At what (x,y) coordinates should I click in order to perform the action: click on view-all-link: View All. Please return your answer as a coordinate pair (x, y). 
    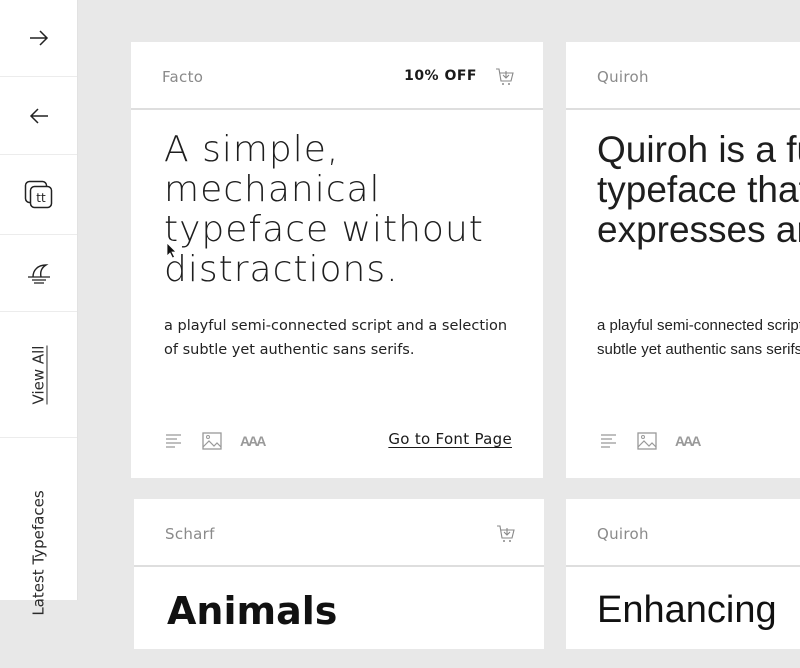
    Looking at the image, I should click on (39, 374).